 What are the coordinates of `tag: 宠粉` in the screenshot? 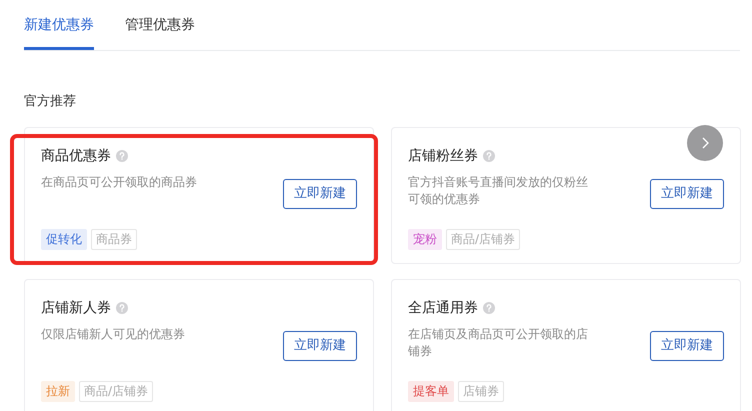 It's located at (425, 239).